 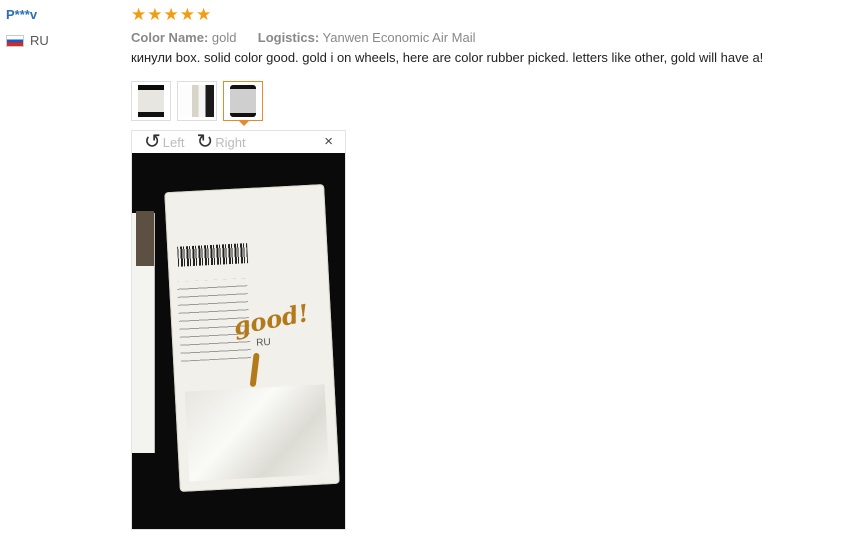 I want to click on star-rating: ★ ★ ★ ★ ★, so click(x=491, y=15).